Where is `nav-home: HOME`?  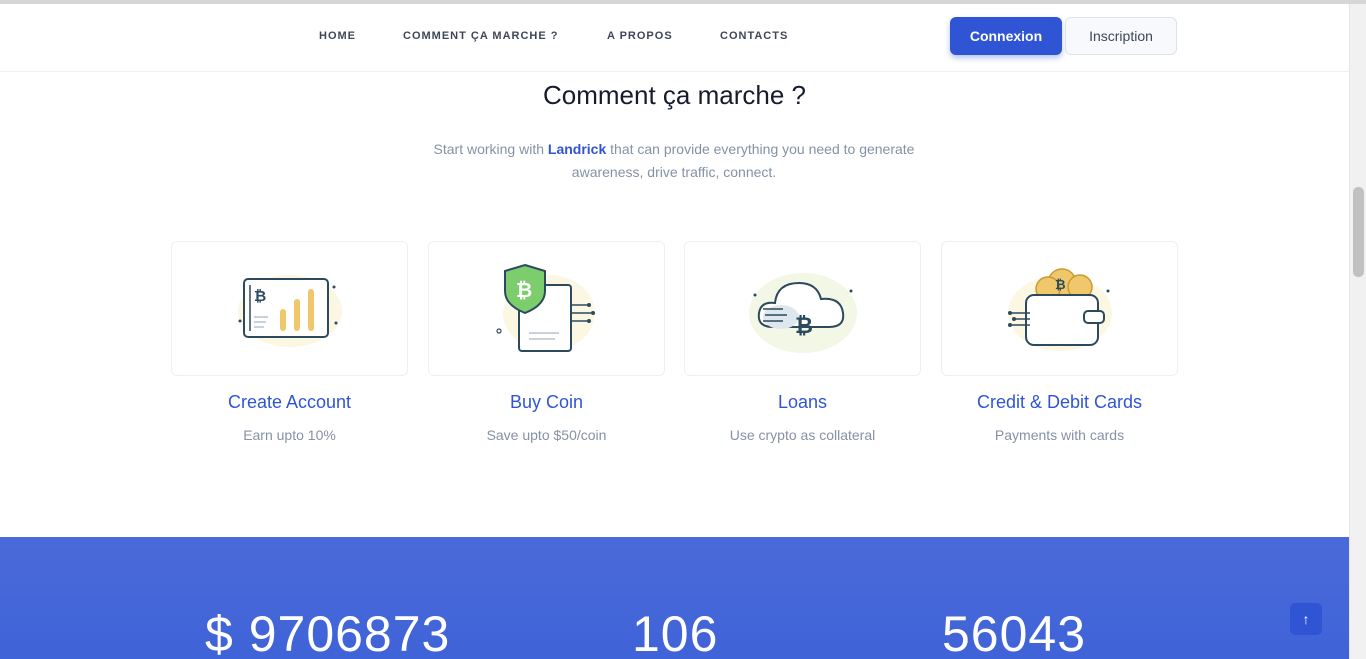
nav-home: HOME is located at coordinates (337, 36).